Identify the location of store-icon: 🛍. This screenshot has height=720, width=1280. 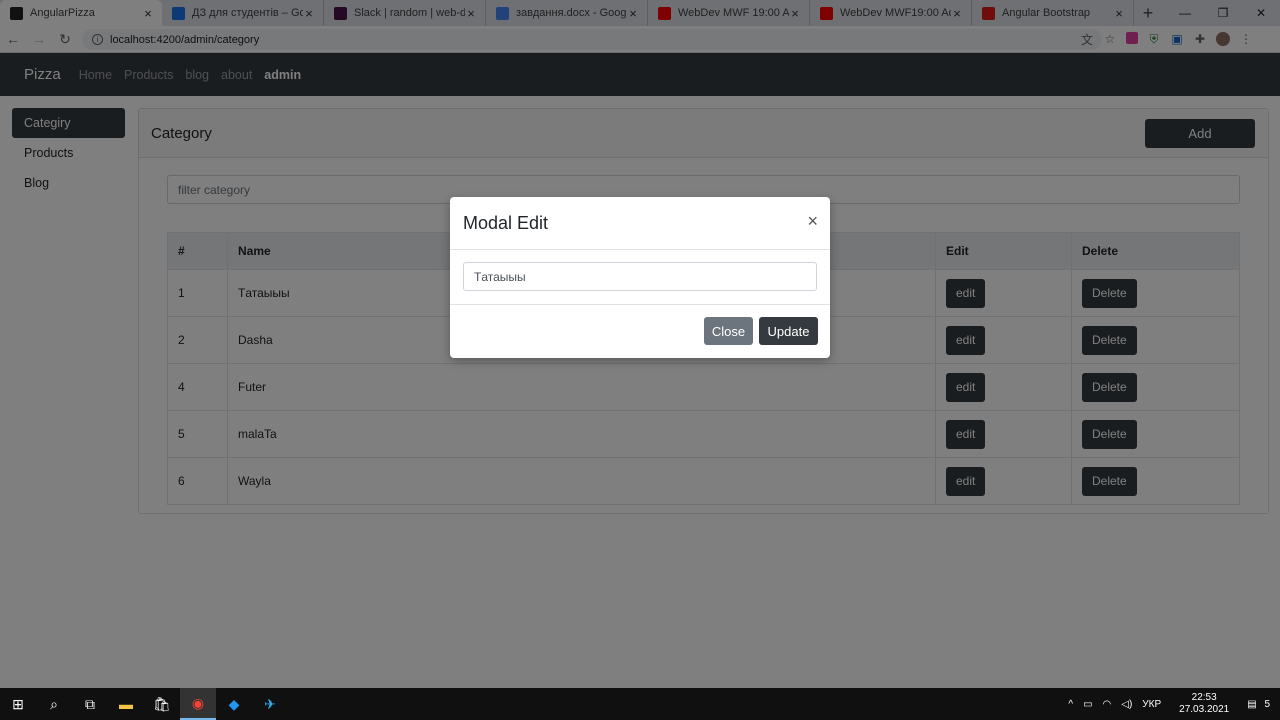
(162, 704).